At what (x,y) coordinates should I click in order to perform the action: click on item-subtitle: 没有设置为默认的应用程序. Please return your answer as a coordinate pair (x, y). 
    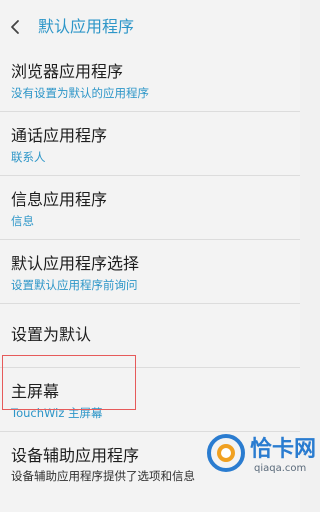
    Looking at the image, I should click on (80, 93).